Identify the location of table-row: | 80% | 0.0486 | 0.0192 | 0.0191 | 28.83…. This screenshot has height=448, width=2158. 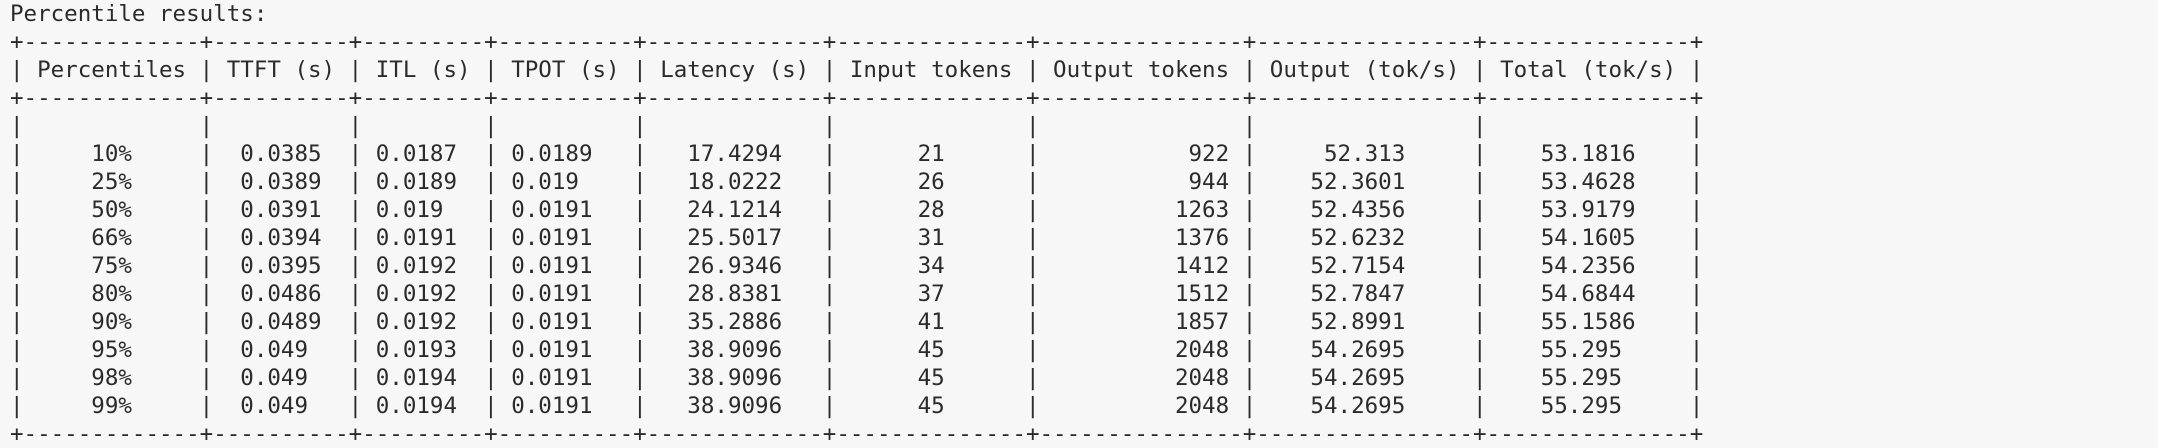
(857, 294).